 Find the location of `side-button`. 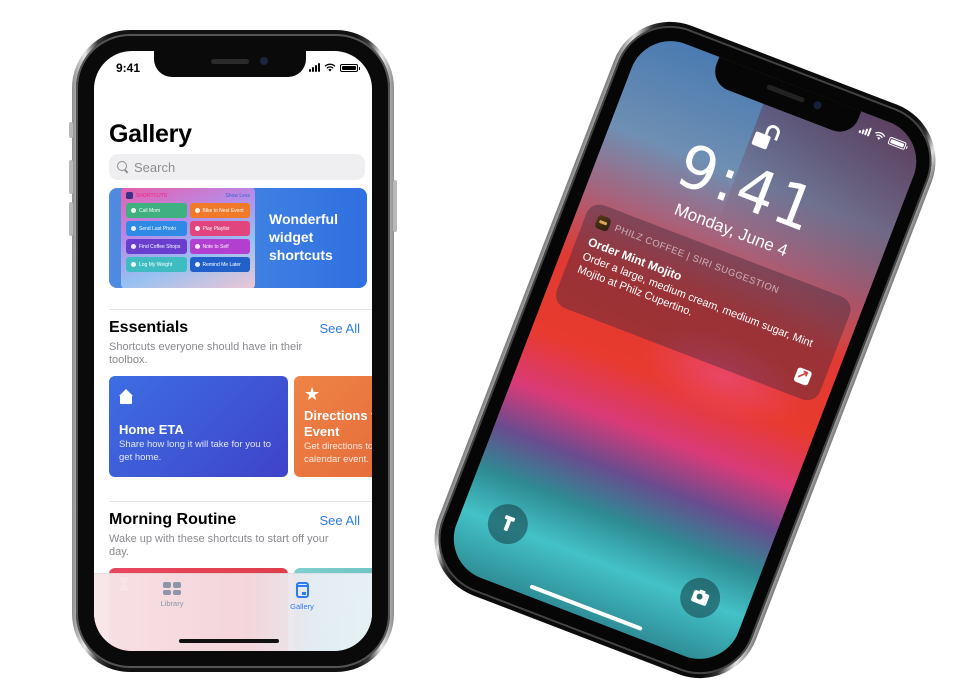

side-button is located at coordinates (395, 206).